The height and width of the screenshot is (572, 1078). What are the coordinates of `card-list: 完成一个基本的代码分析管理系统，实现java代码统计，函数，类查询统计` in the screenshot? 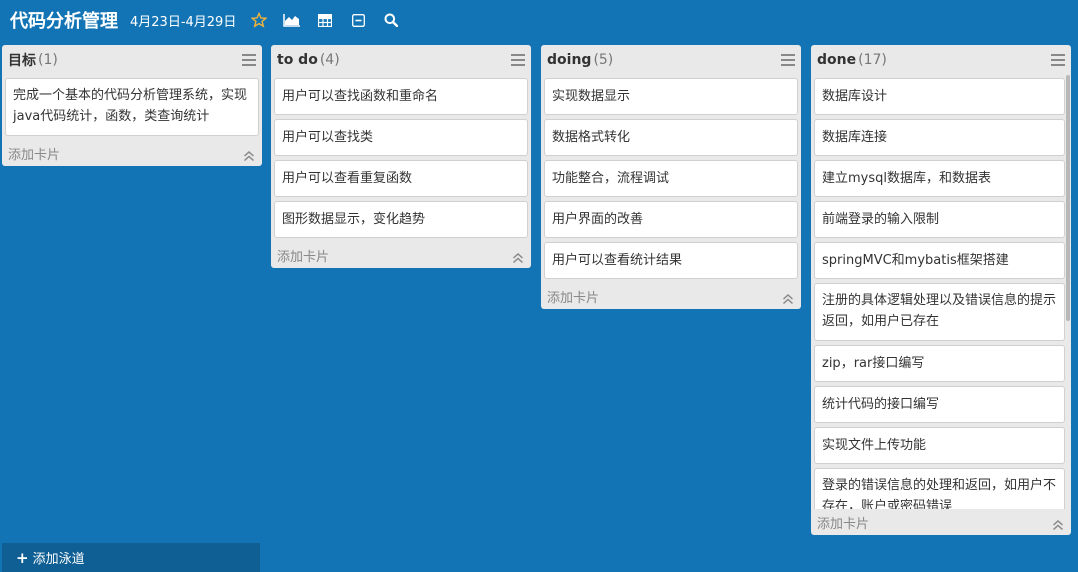 It's located at (132, 107).